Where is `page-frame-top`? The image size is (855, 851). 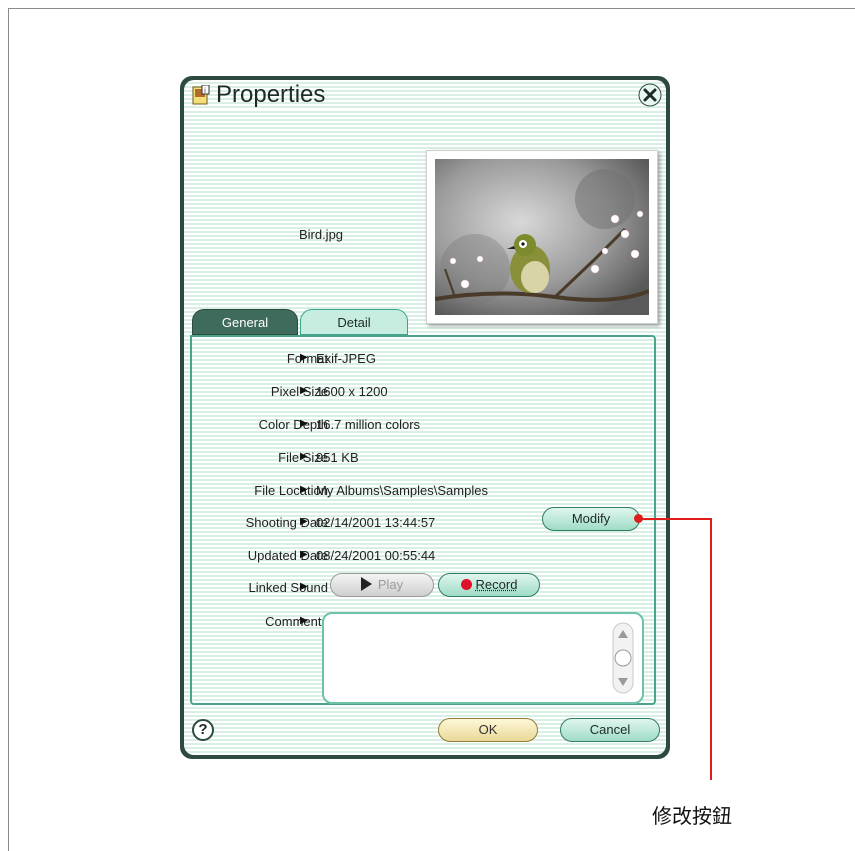
page-frame-top is located at coordinates (431, 8).